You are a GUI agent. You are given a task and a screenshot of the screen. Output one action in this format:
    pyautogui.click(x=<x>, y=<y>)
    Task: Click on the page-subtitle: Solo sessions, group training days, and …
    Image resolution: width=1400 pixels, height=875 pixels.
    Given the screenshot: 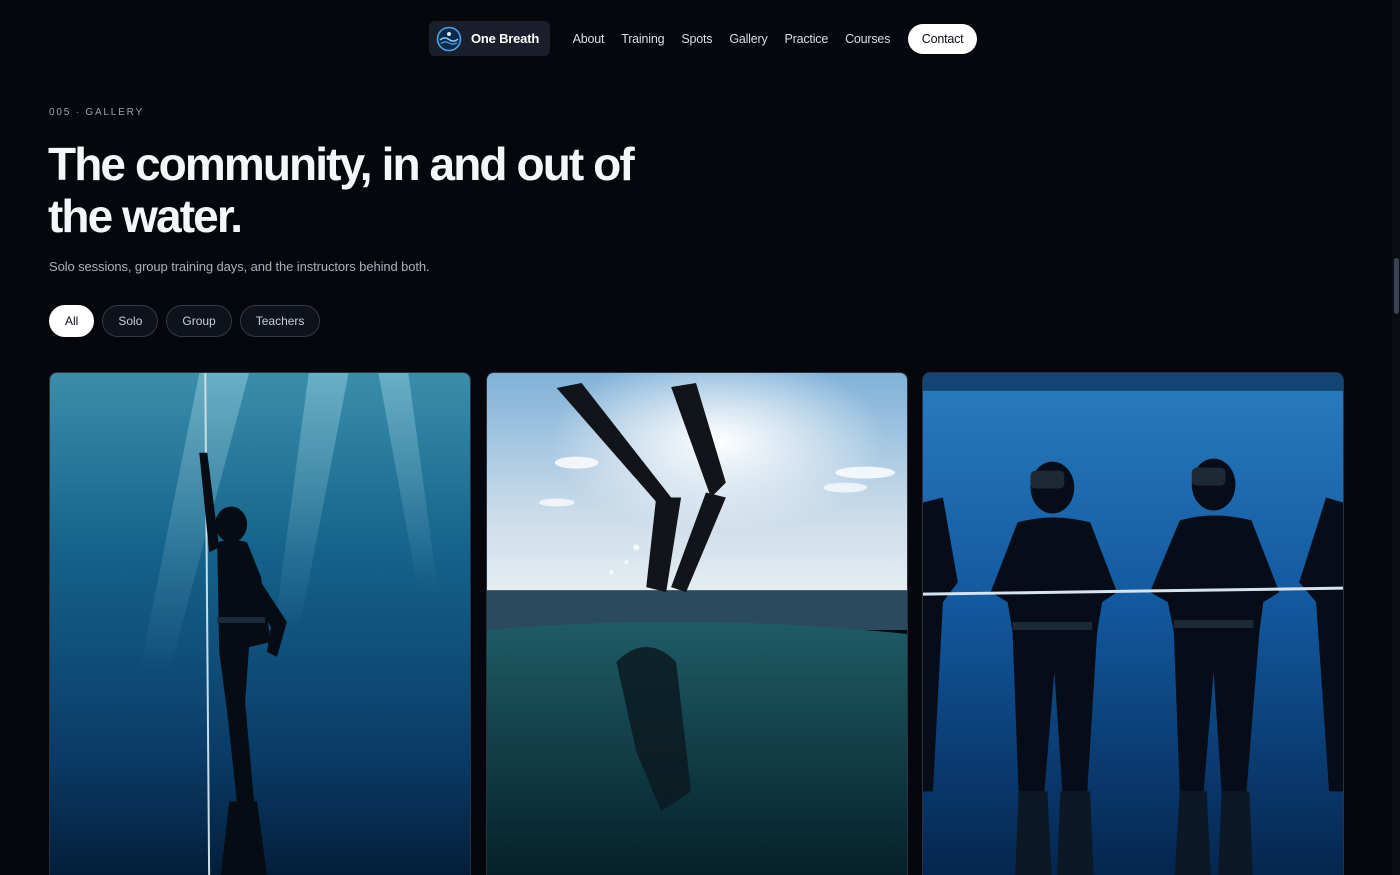 What is the action you would take?
    pyautogui.click(x=239, y=266)
    